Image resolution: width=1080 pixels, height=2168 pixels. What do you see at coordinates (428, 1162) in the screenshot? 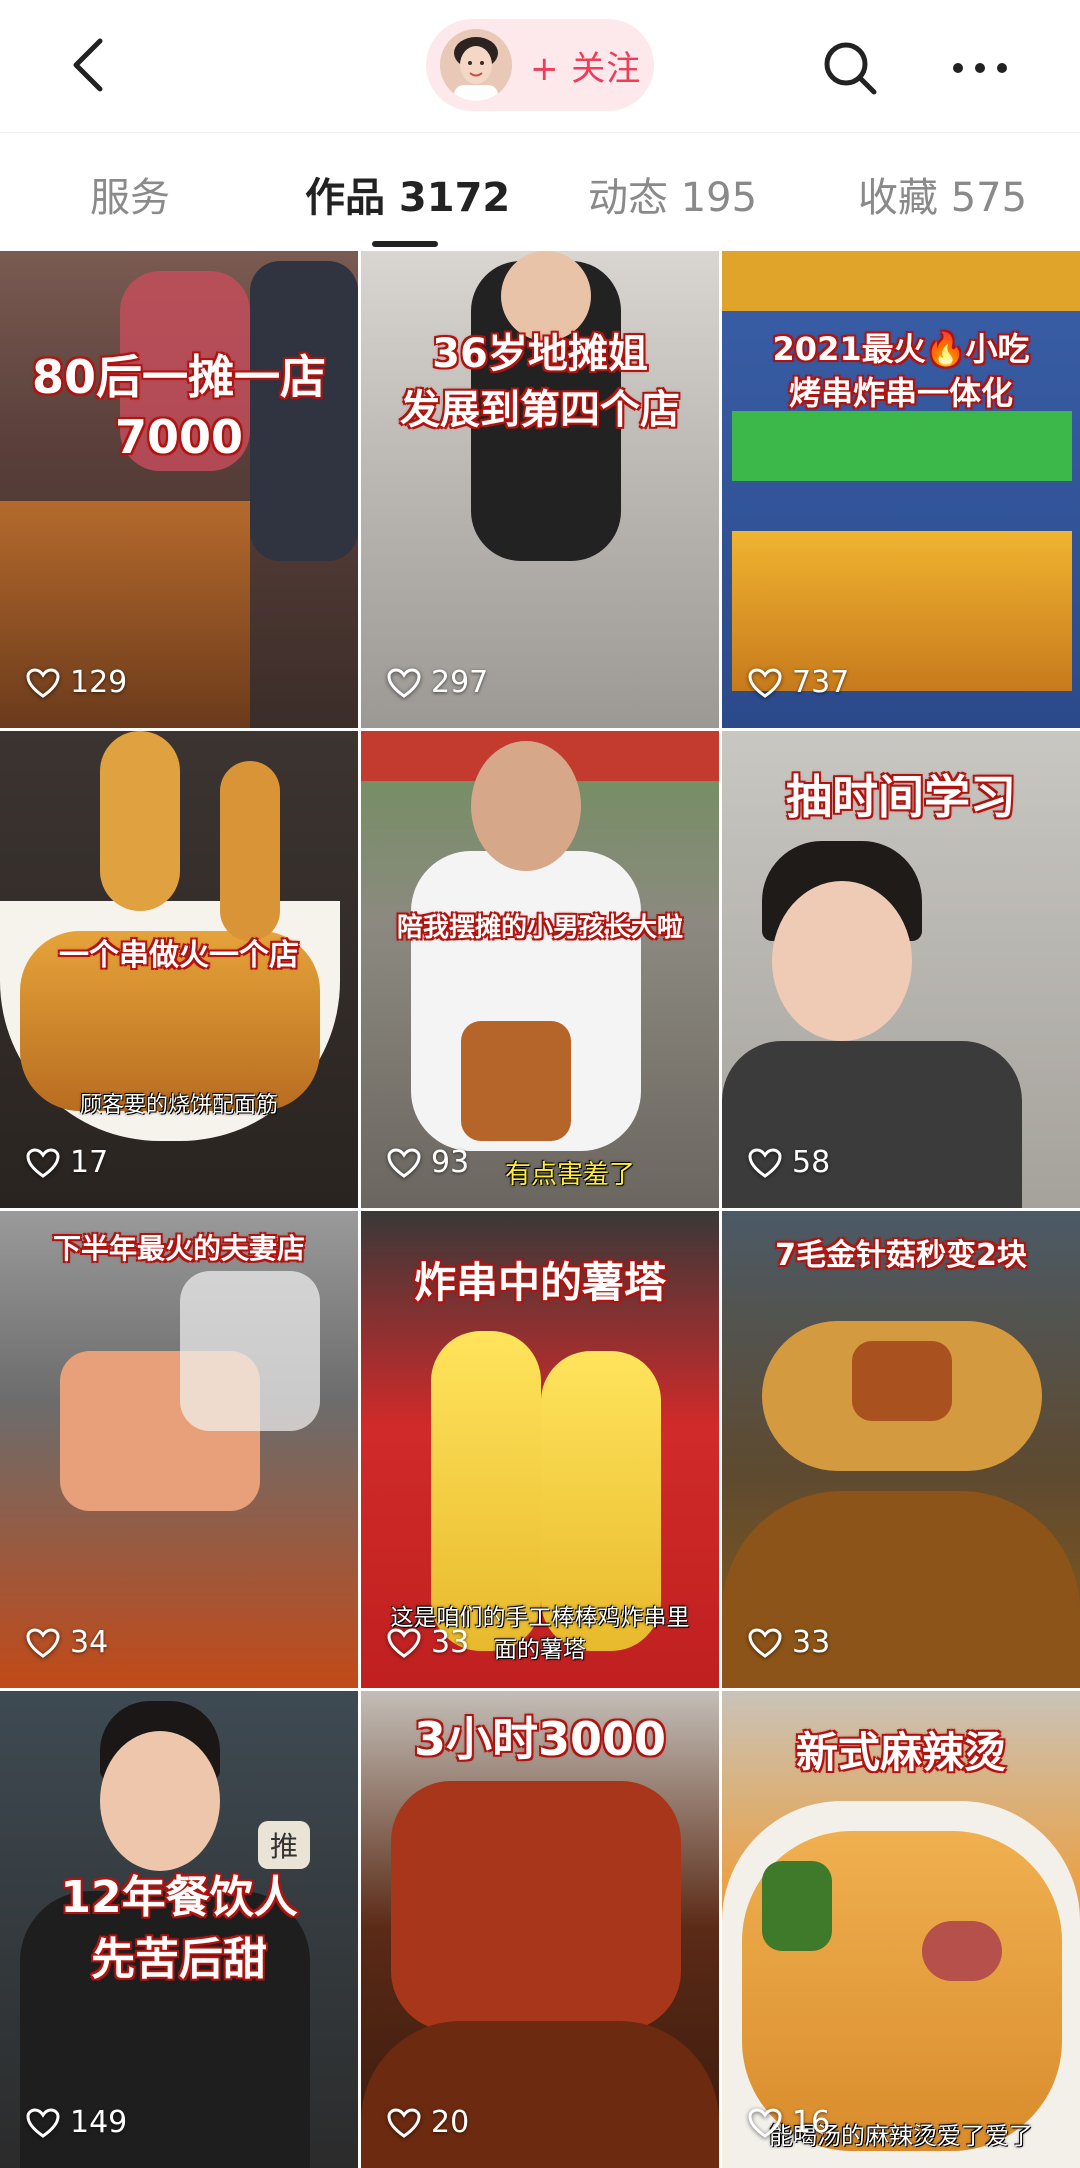
I see `like-count: 93` at bounding box center [428, 1162].